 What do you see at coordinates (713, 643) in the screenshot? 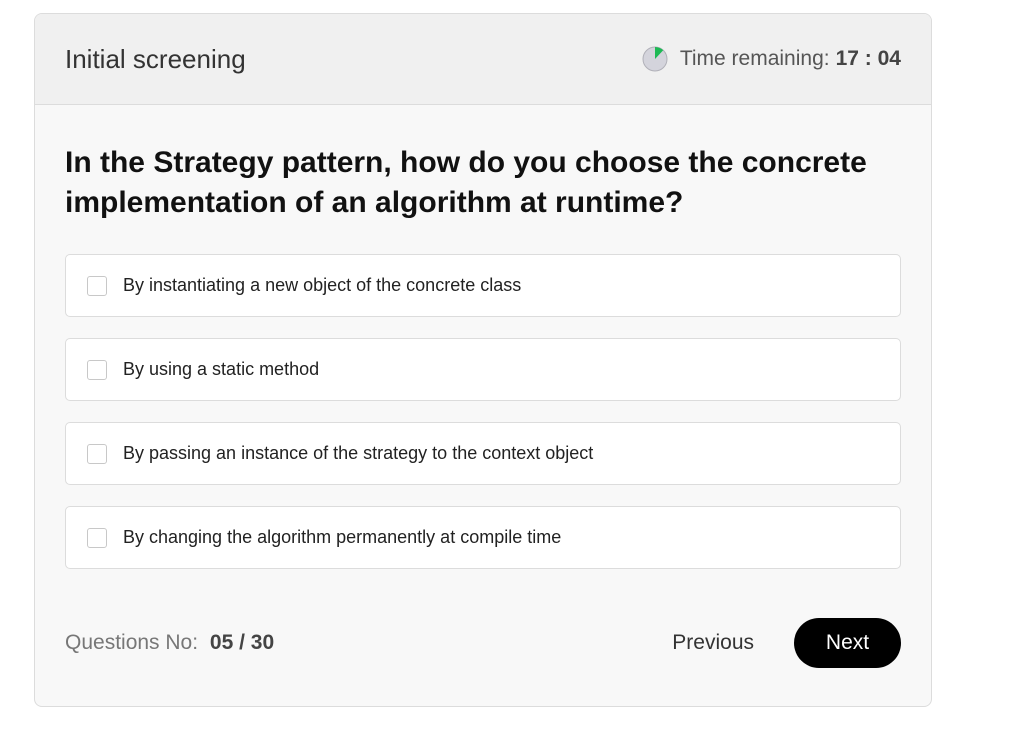
I see `previous-button: Previous` at bounding box center [713, 643].